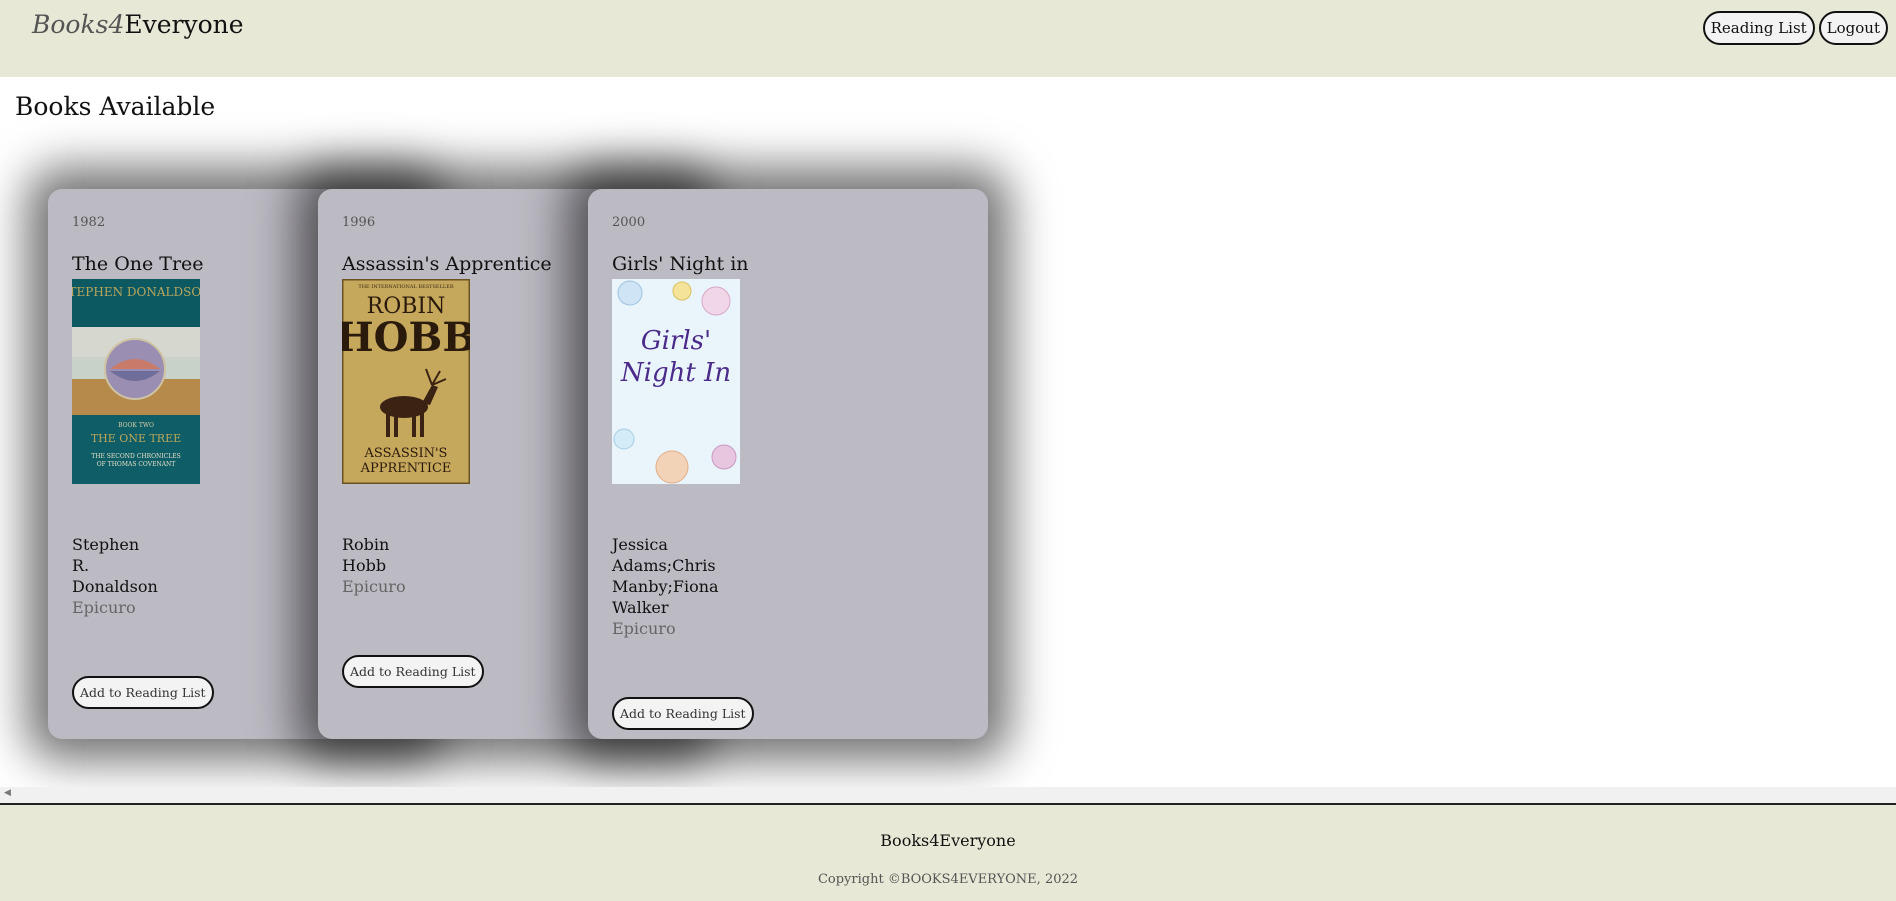 Image resolution: width=1896 pixels, height=901 pixels. Describe the element at coordinates (106, 544) in the screenshot. I see `author-line: Stephen` at that location.